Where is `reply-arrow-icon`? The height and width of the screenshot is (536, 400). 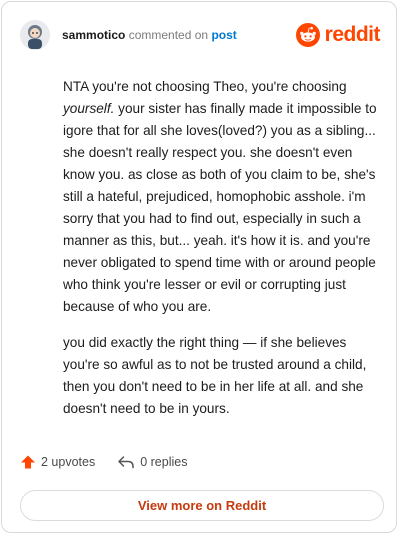 reply-arrow-icon is located at coordinates (126, 462).